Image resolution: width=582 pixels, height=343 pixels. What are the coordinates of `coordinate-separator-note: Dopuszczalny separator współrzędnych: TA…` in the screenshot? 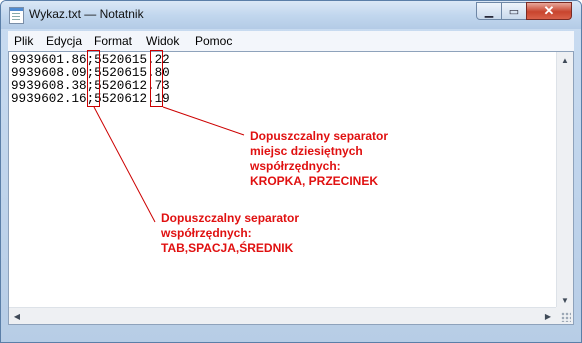 It's located at (230, 233).